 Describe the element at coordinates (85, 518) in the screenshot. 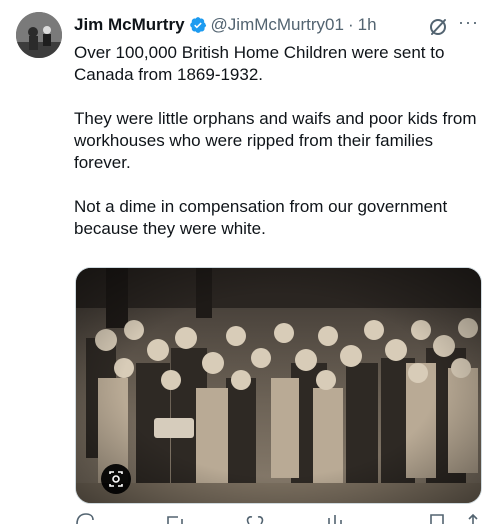

I see `reply-icon` at that location.